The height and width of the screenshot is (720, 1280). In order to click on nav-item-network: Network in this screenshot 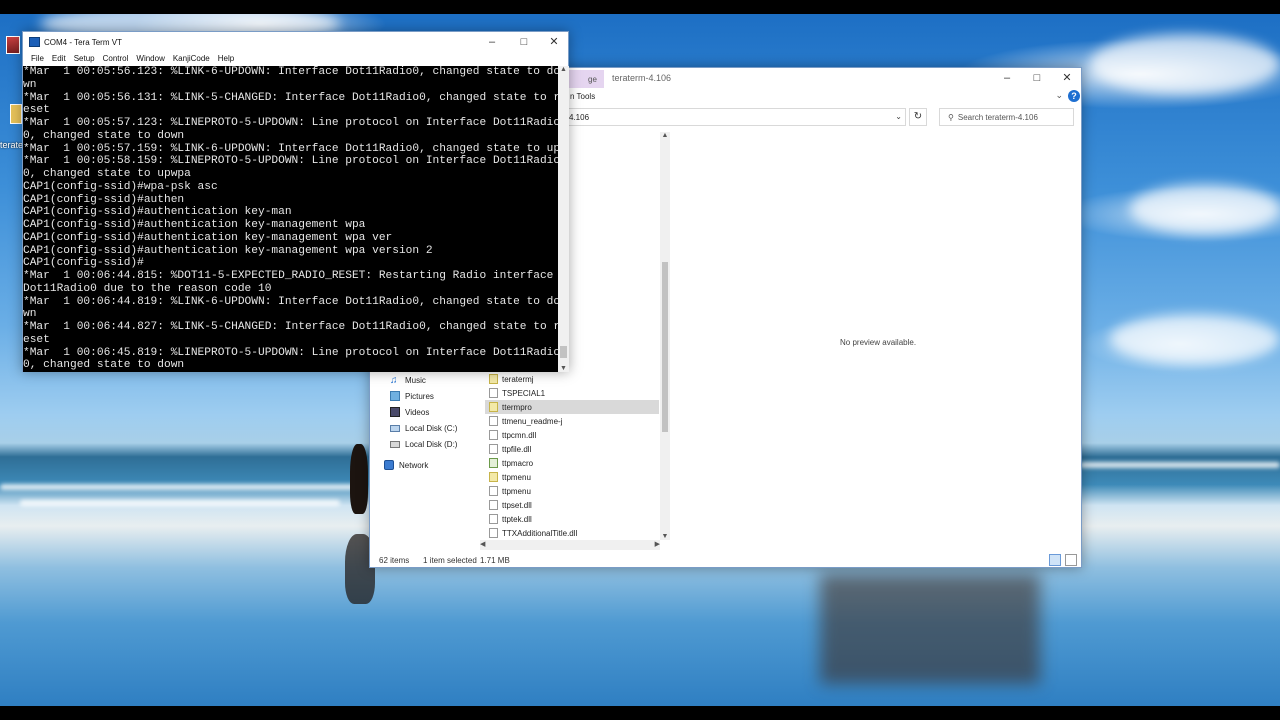, I will do `click(406, 465)`.